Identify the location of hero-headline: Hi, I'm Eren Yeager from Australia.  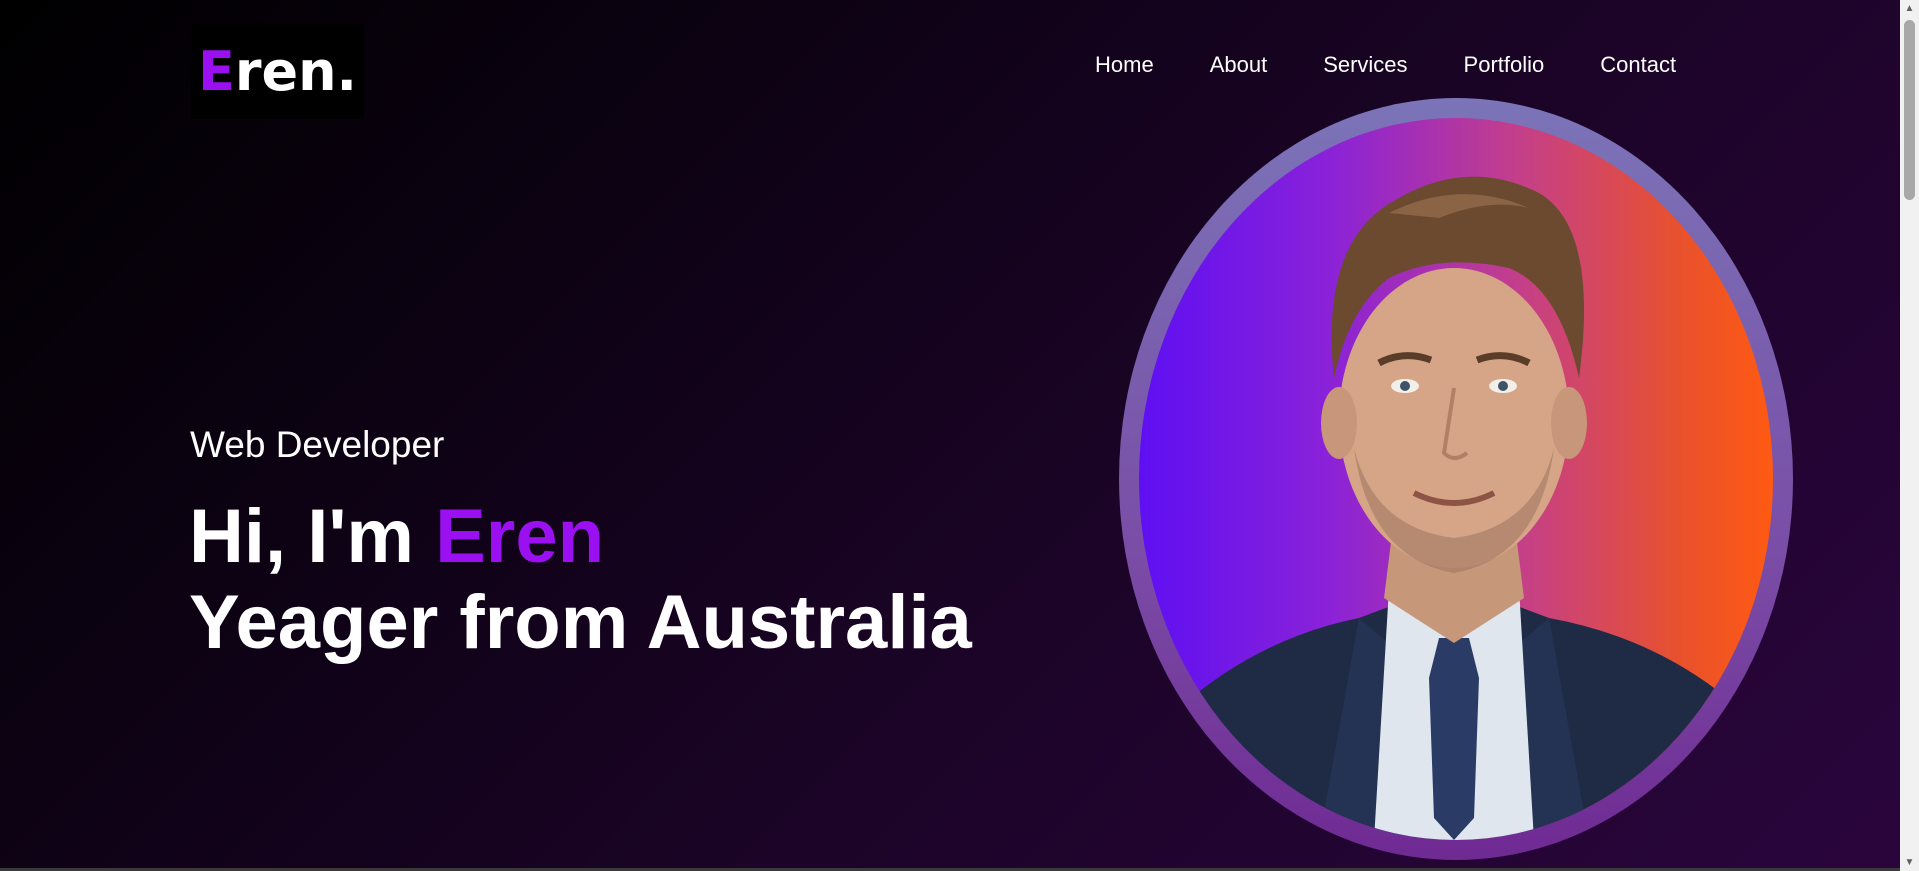
(580, 580).